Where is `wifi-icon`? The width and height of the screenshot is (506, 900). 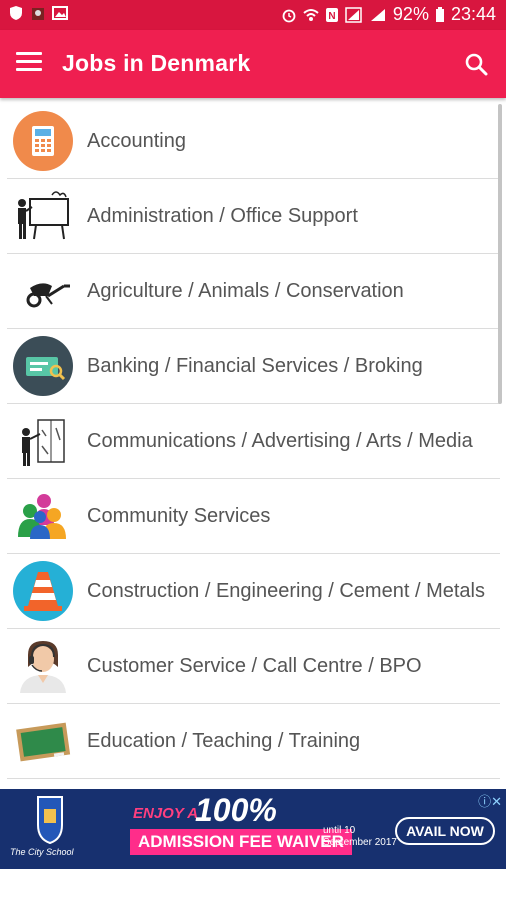
wifi-icon is located at coordinates (311, 14).